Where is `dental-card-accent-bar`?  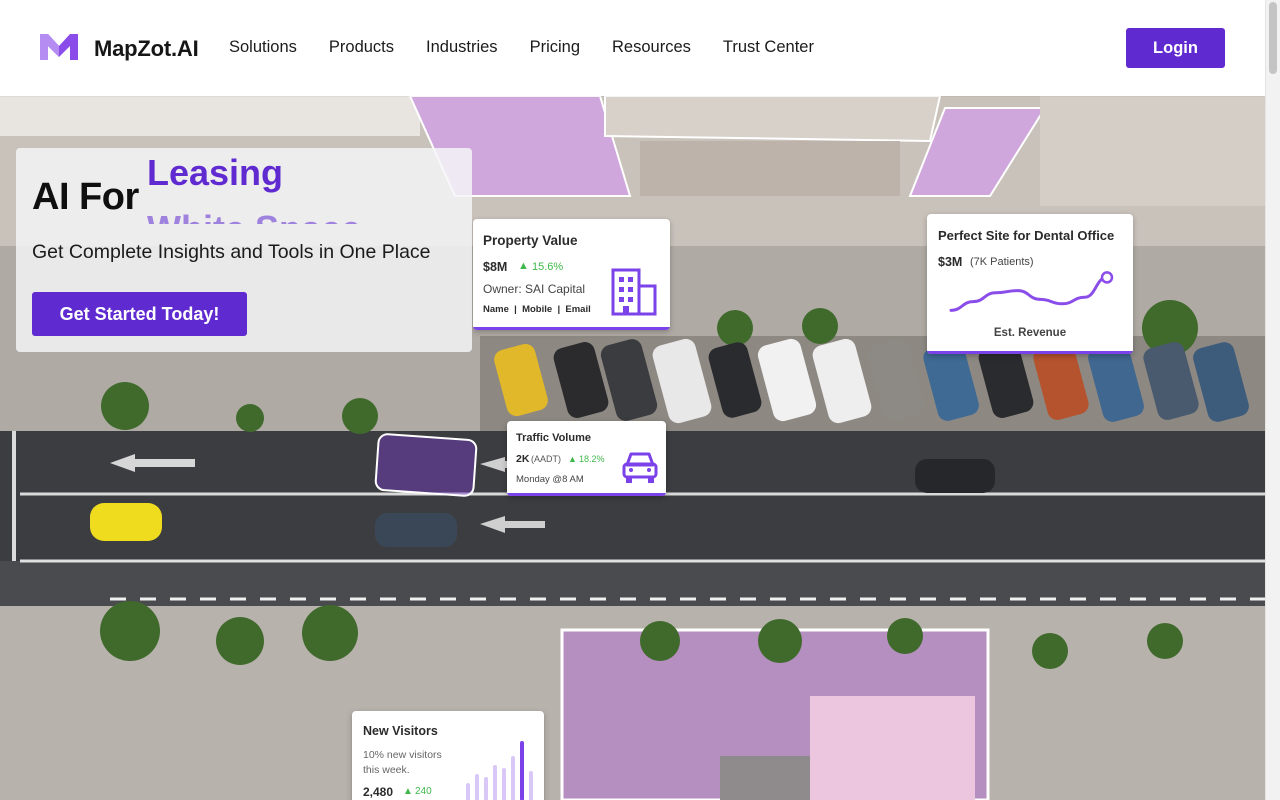 dental-card-accent-bar is located at coordinates (1030, 352).